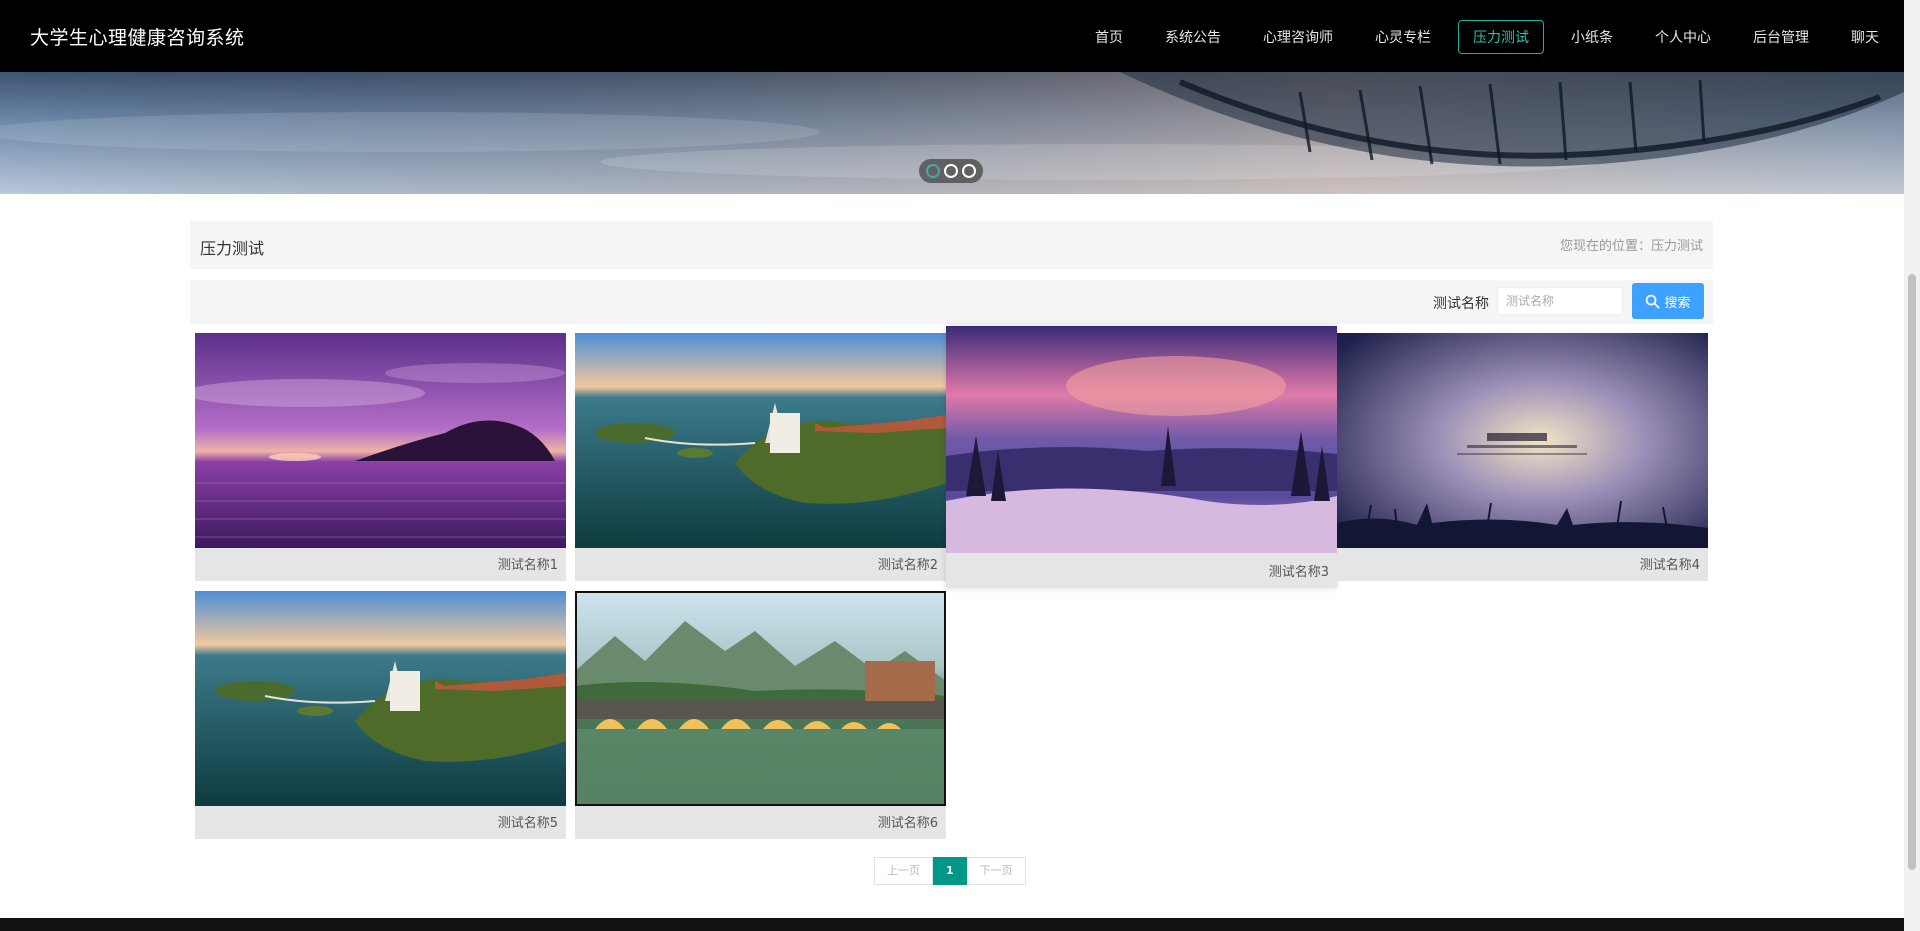  Describe the element at coordinates (1653, 301) in the screenshot. I see `search-icon` at that location.